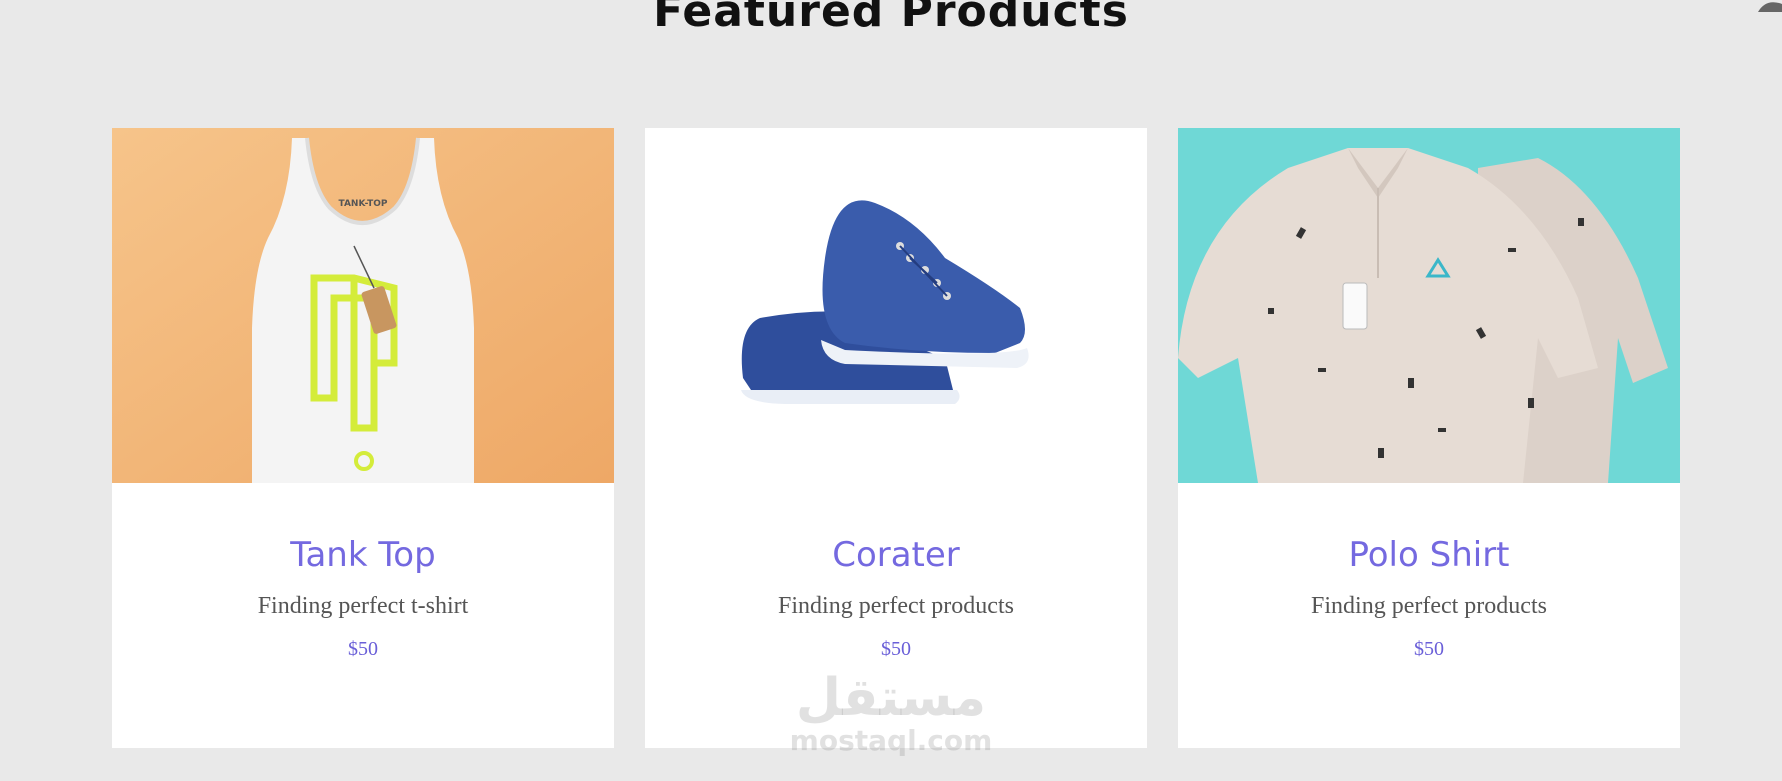  Describe the element at coordinates (1429, 529) in the screenshot. I see `product-name: Polo Shirt` at that location.